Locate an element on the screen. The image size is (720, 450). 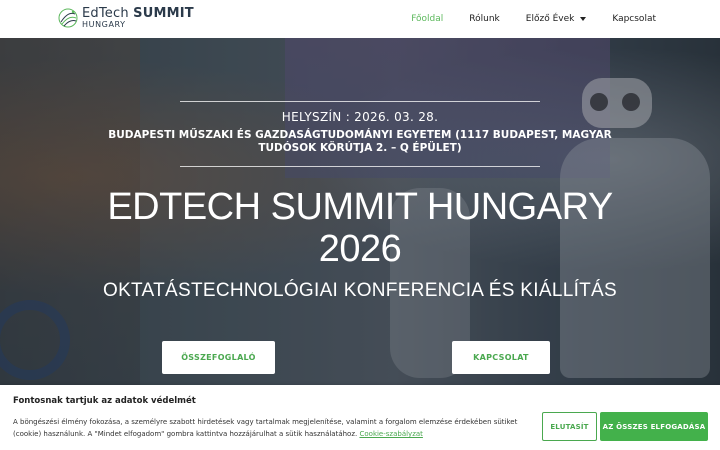
nav-about-label: Rólunk is located at coordinates (484, 19).